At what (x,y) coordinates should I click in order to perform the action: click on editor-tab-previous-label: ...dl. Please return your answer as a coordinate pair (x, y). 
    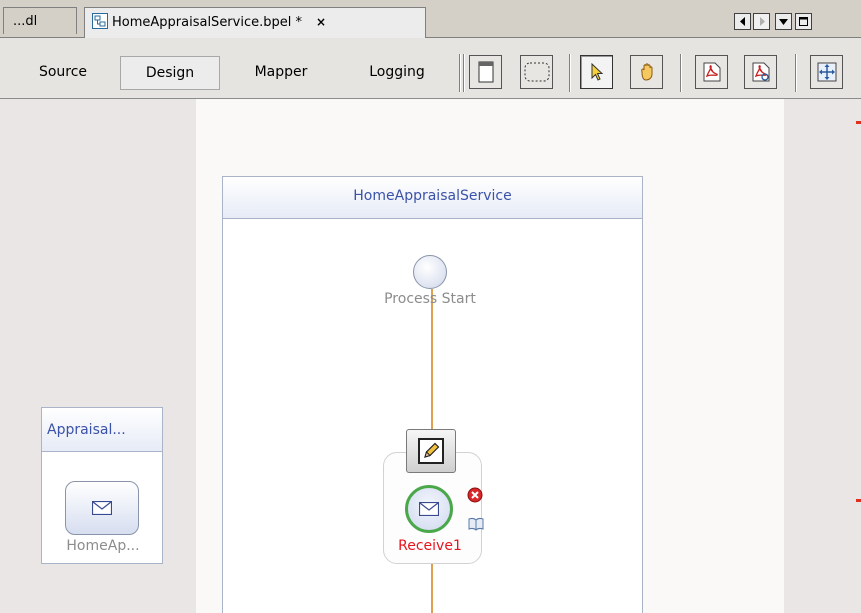
    Looking at the image, I should click on (25, 21).